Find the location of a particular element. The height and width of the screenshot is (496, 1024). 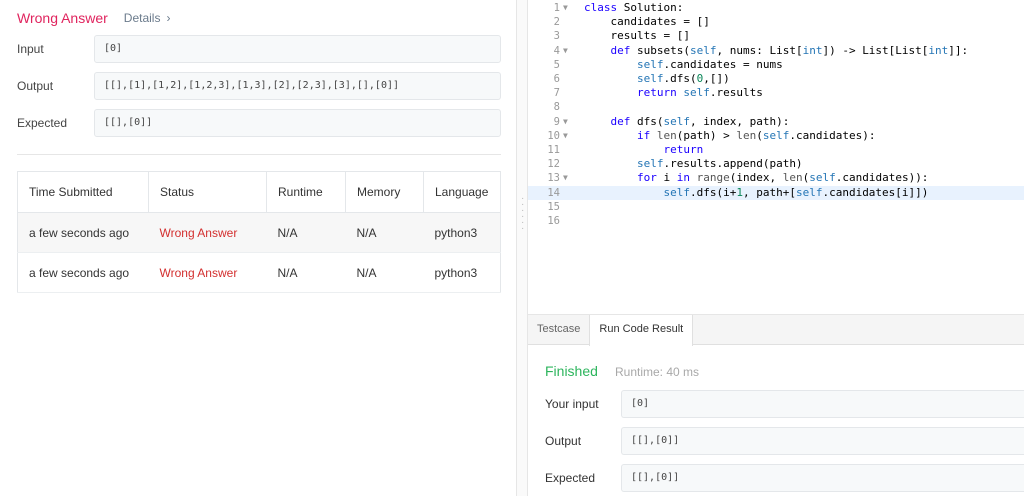

col-language: Language is located at coordinates (462, 192).